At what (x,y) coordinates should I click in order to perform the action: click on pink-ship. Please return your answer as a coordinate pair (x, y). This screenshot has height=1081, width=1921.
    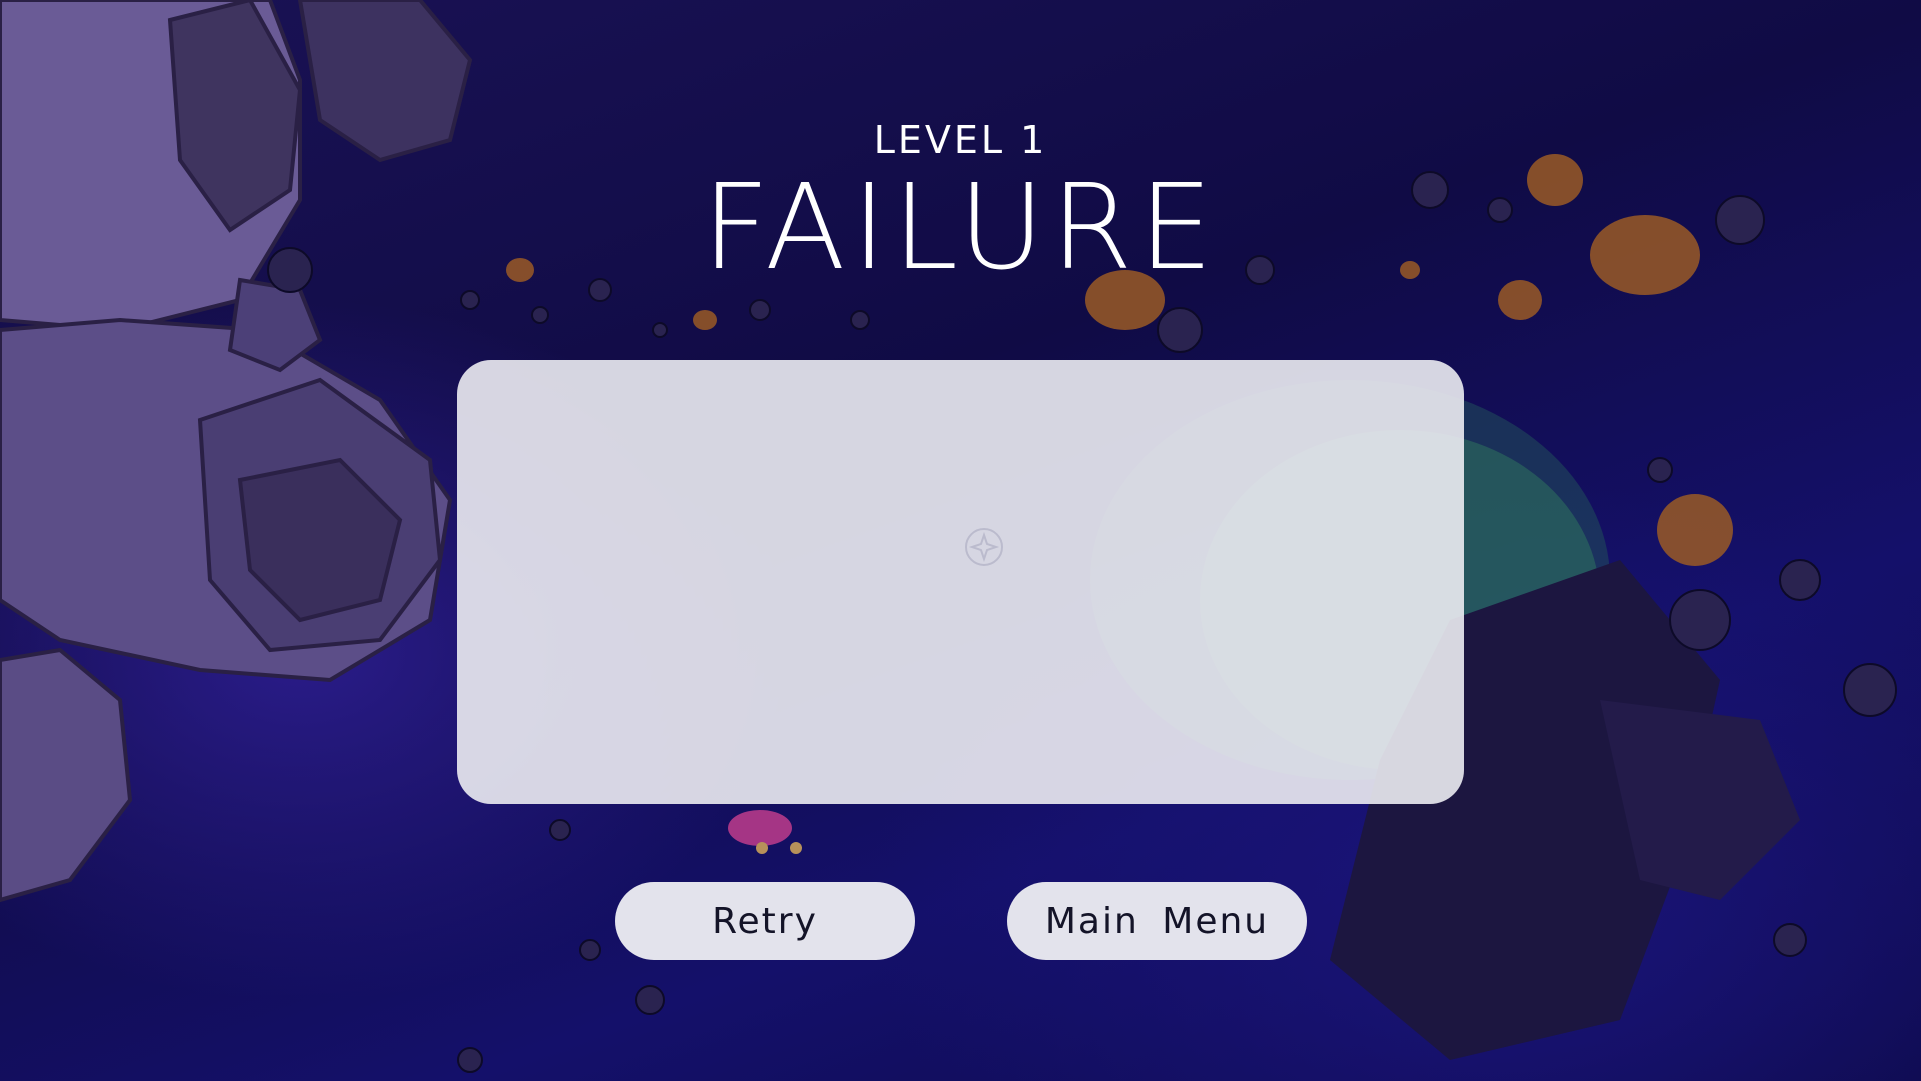
    Looking at the image, I should click on (765, 832).